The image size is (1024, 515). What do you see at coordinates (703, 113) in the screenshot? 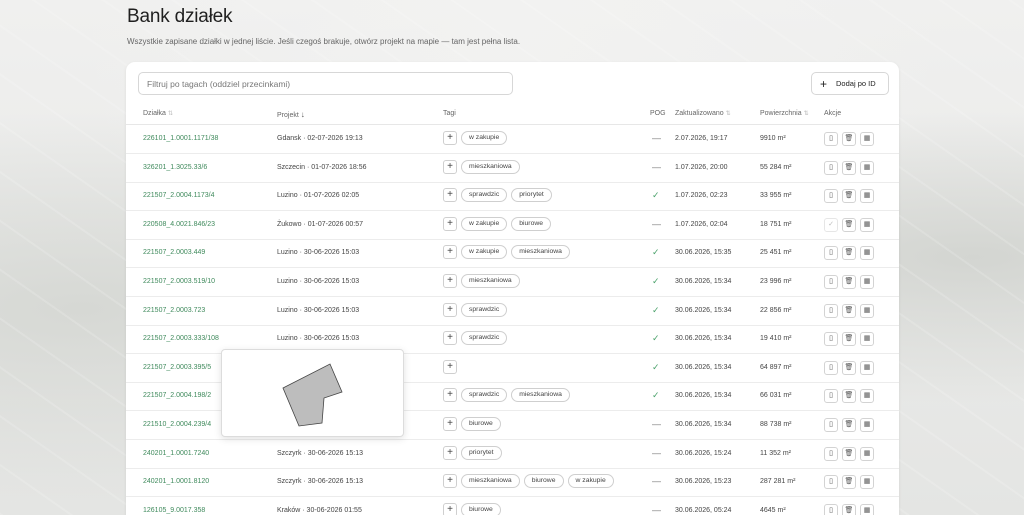
I see `column-header-updated: Zaktualizowano ⇅` at bounding box center [703, 113].